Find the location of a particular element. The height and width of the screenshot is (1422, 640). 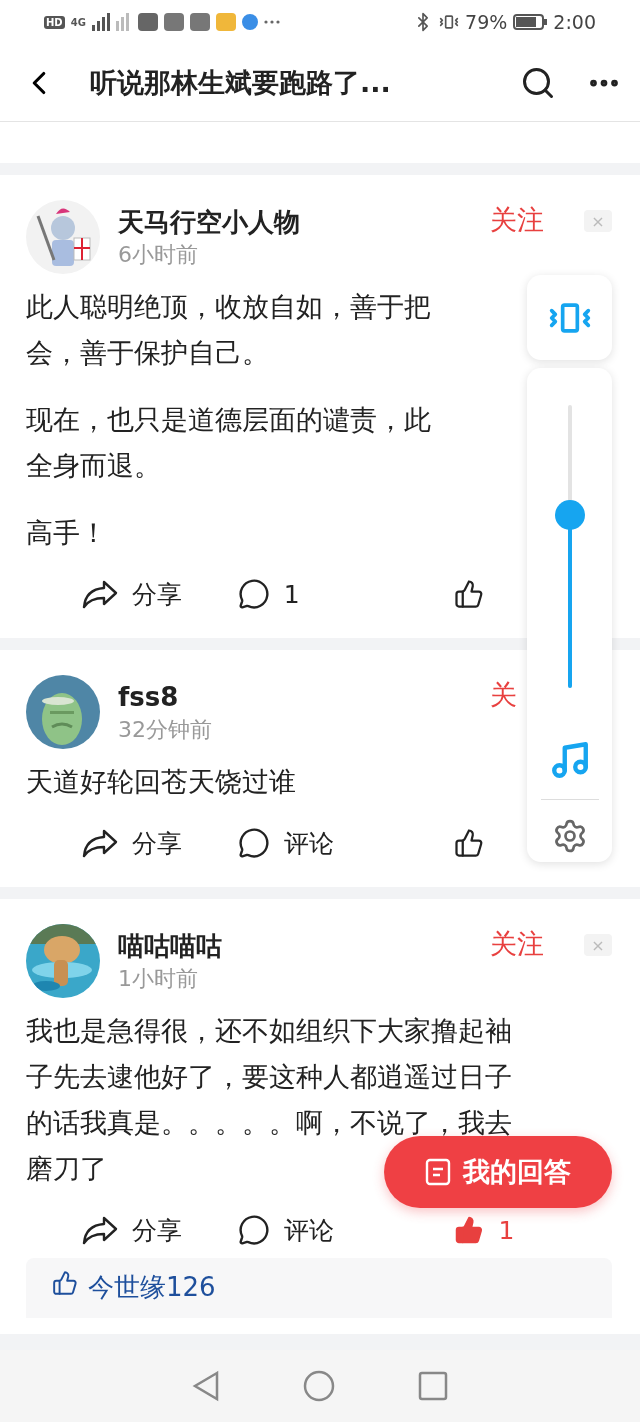

post-time: 6小时前 is located at coordinates (158, 255).